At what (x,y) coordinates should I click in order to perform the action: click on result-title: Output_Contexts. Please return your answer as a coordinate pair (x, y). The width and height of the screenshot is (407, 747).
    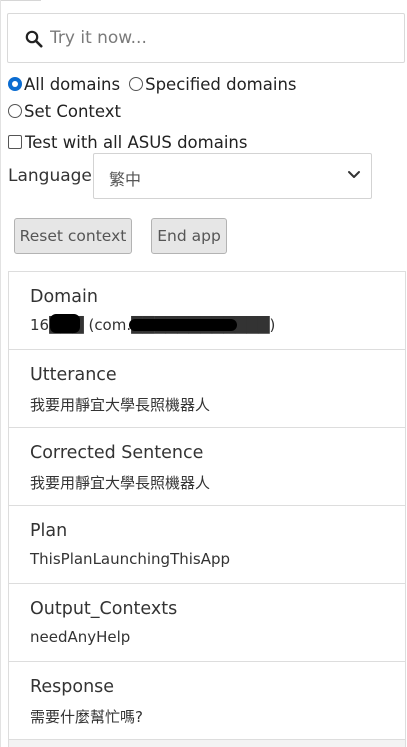
    Looking at the image, I should click on (104, 609).